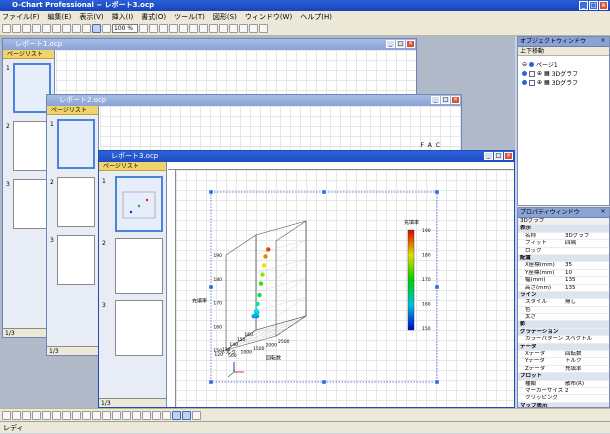 This screenshot has height=434, width=610. Describe the element at coordinates (586, 384) in the screenshot. I see `property-value: 散布(R)` at that location.